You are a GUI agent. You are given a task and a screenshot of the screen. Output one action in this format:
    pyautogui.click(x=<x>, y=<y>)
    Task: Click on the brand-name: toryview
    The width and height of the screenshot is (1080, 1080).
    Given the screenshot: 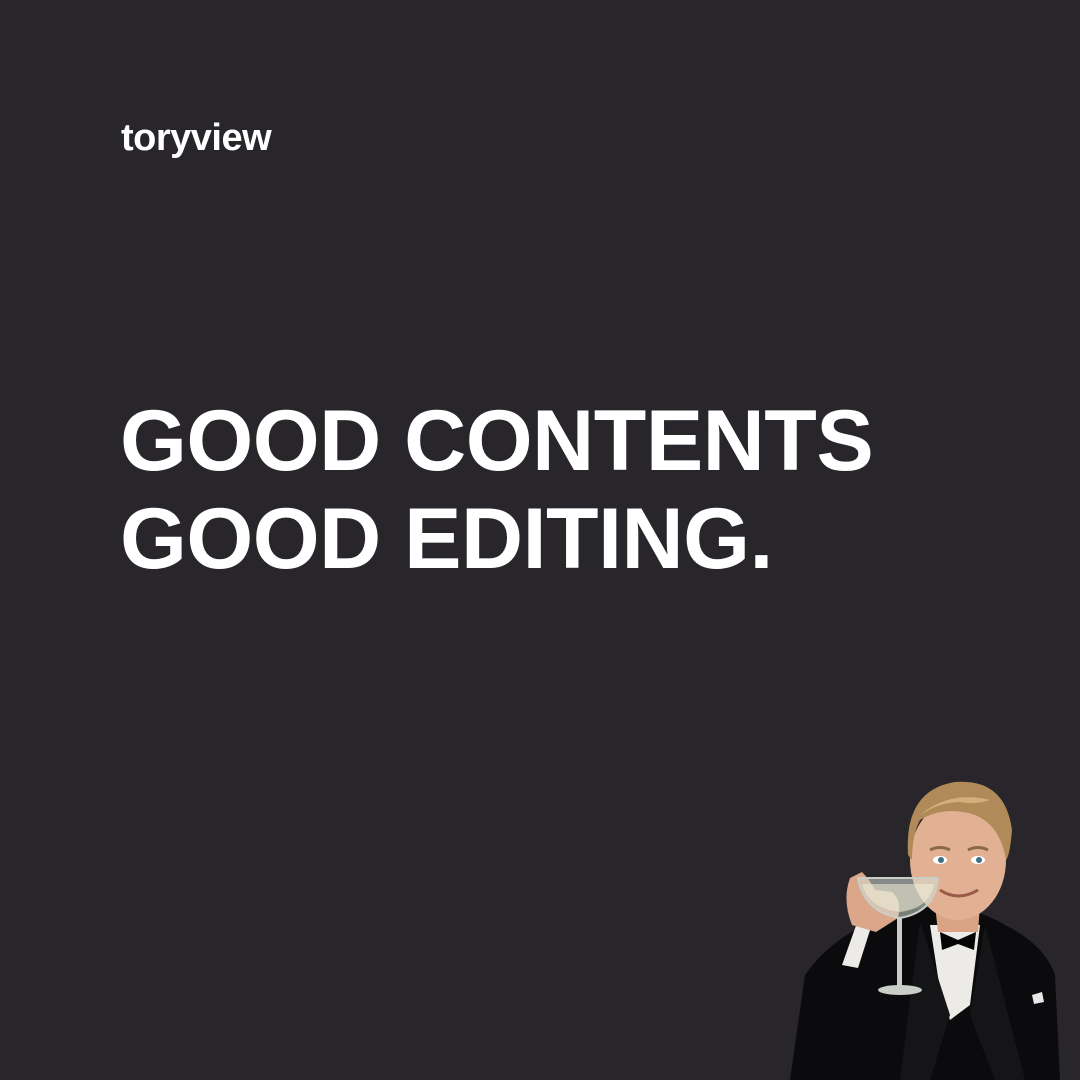 What is the action you would take?
    pyautogui.click(x=196, y=138)
    